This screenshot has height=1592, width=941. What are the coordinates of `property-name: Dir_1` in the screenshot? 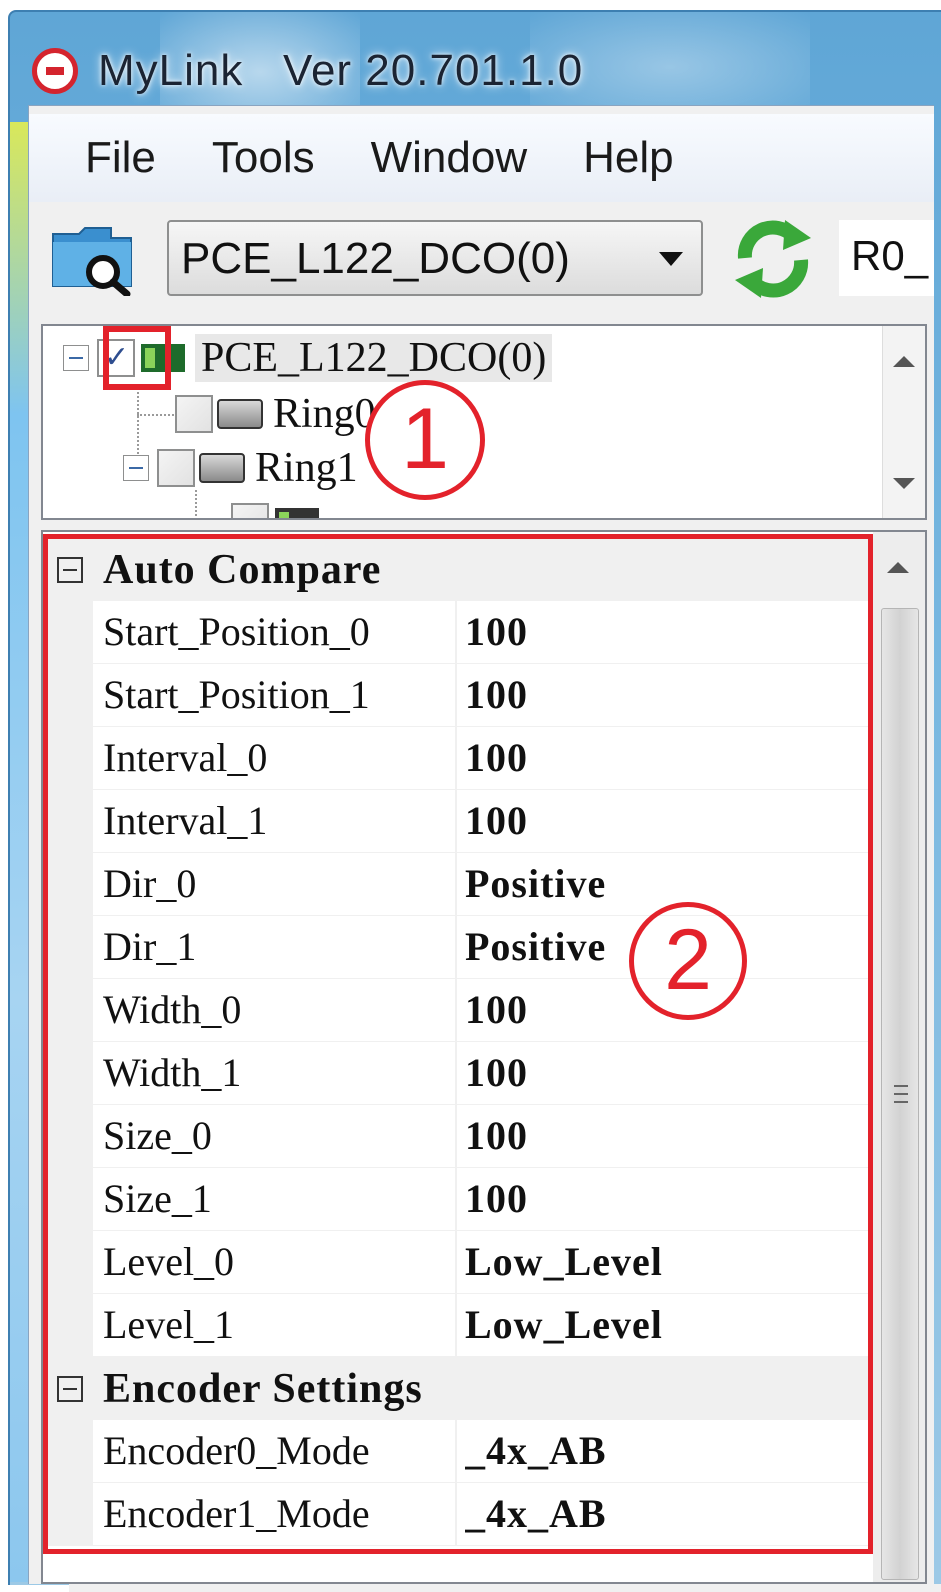 It's located at (275, 947).